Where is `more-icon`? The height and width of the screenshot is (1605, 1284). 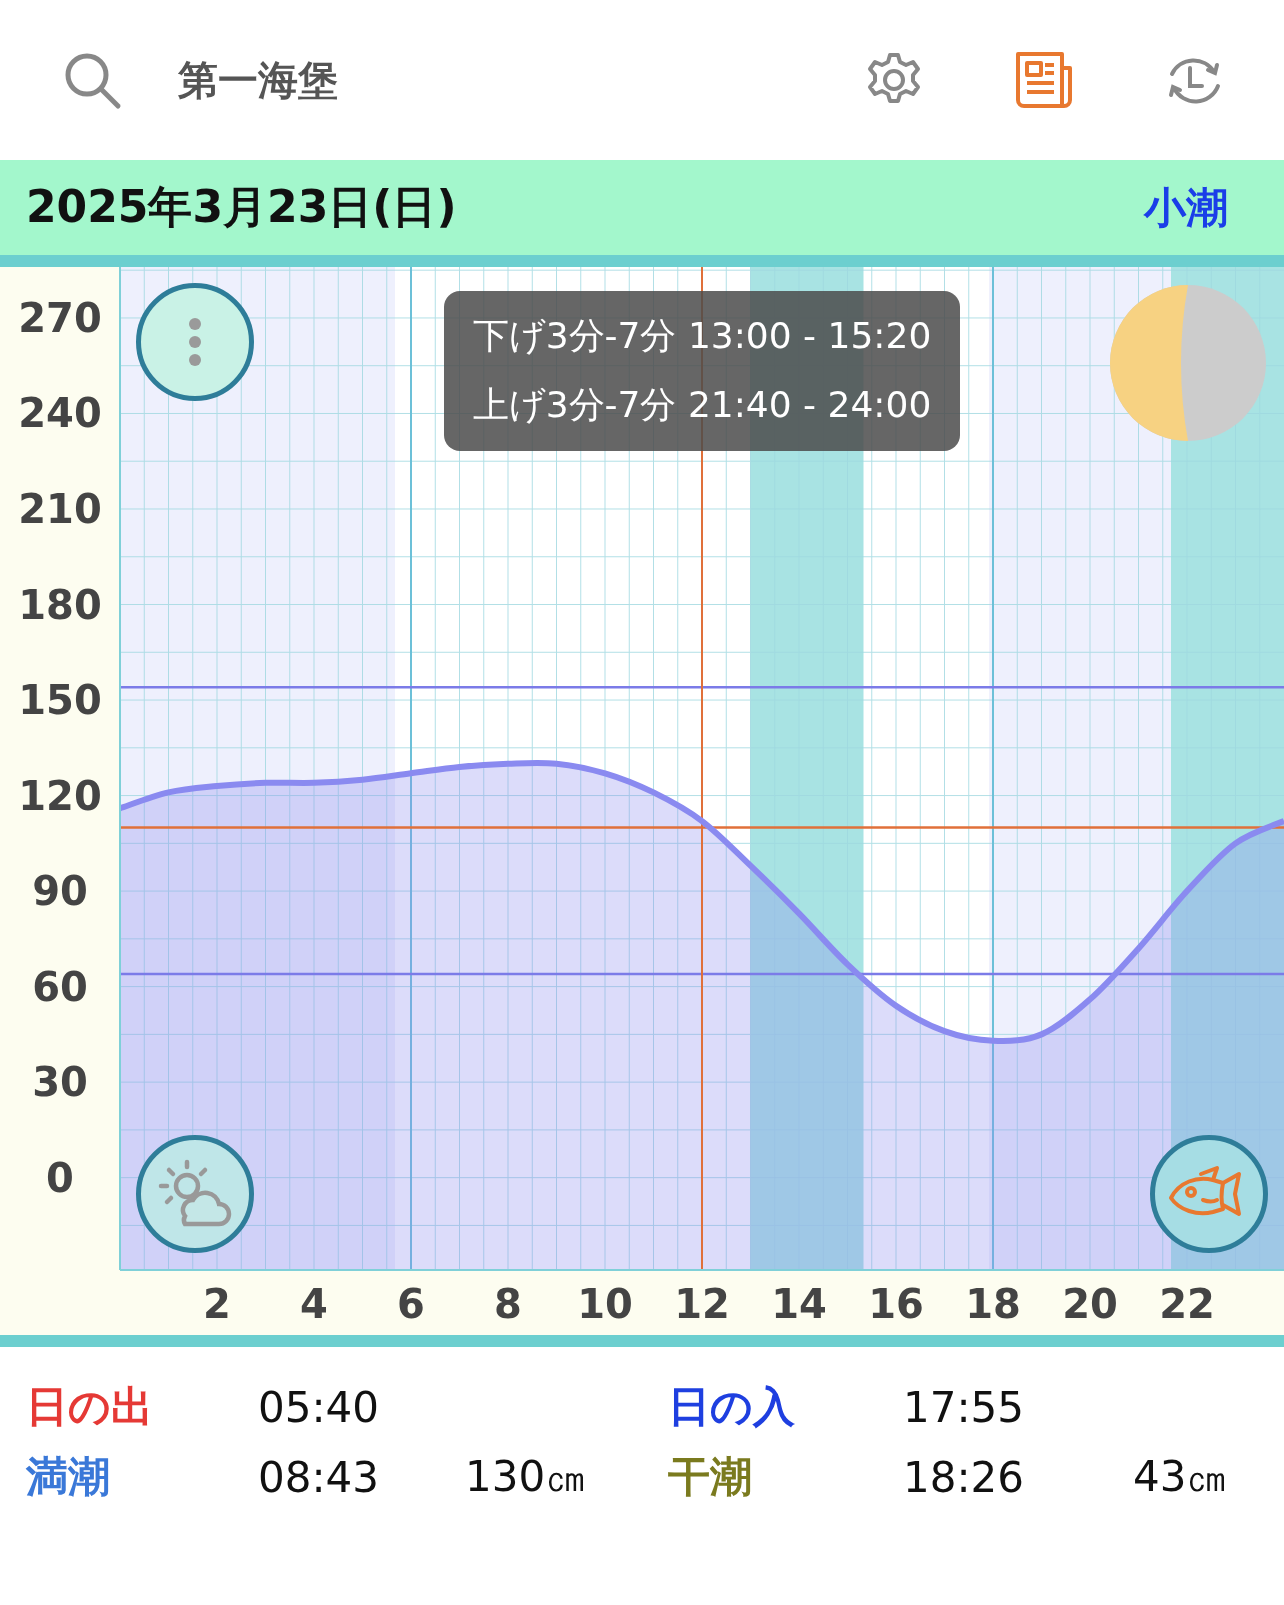 more-icon is located at coordinates (195, 342).